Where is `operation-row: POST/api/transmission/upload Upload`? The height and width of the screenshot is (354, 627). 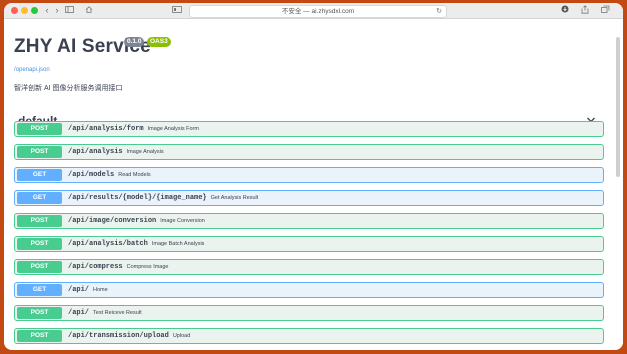
operation-row: POST/api/transmission/upload Upload is located at coordinates (309, 336).